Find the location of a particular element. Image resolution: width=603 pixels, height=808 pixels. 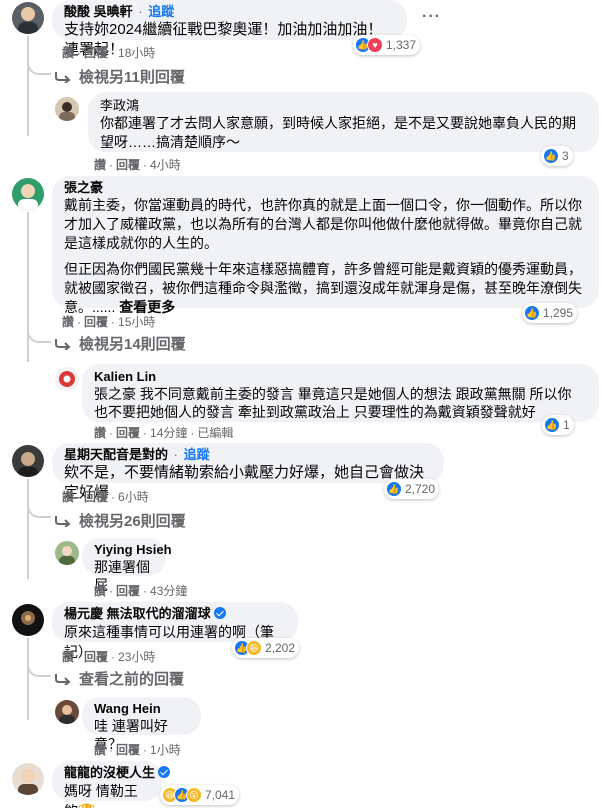

author-name: Kalien Lin is located at coordinates (125, 376).